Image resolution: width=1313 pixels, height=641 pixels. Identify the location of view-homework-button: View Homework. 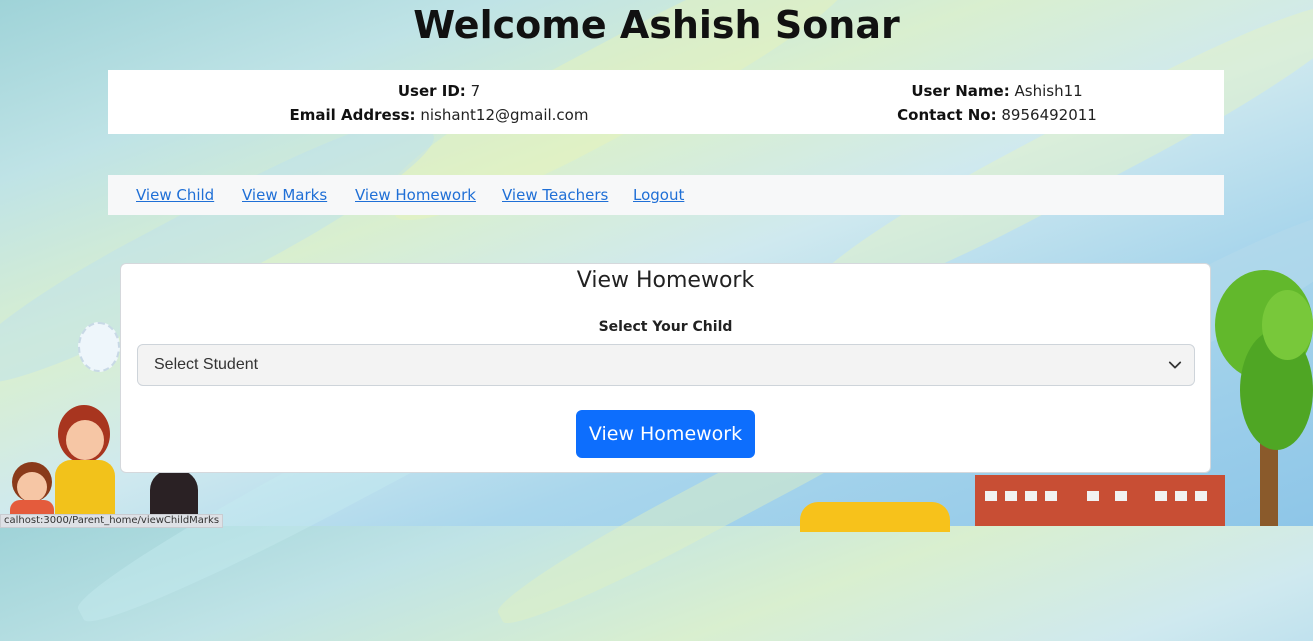
(665, 434).